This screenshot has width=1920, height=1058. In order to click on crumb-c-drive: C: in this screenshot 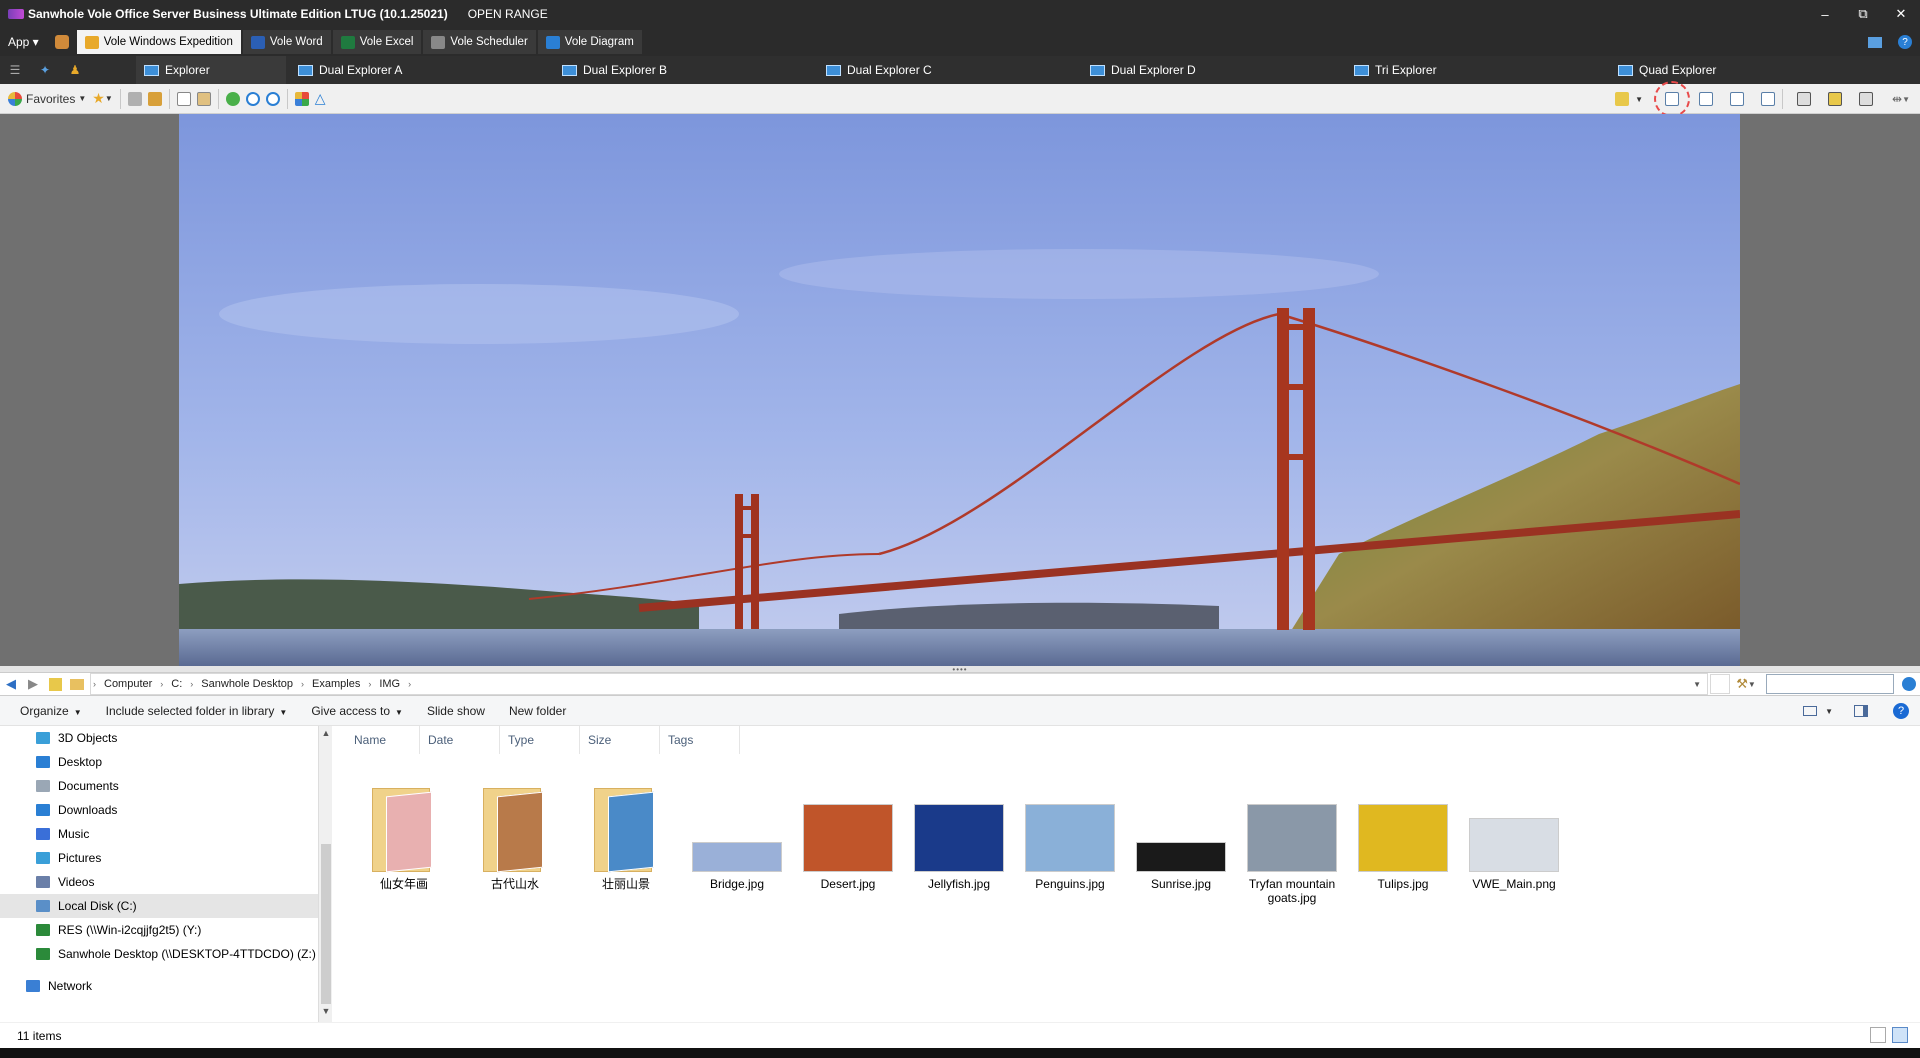, I will do `click(176, 684)`.